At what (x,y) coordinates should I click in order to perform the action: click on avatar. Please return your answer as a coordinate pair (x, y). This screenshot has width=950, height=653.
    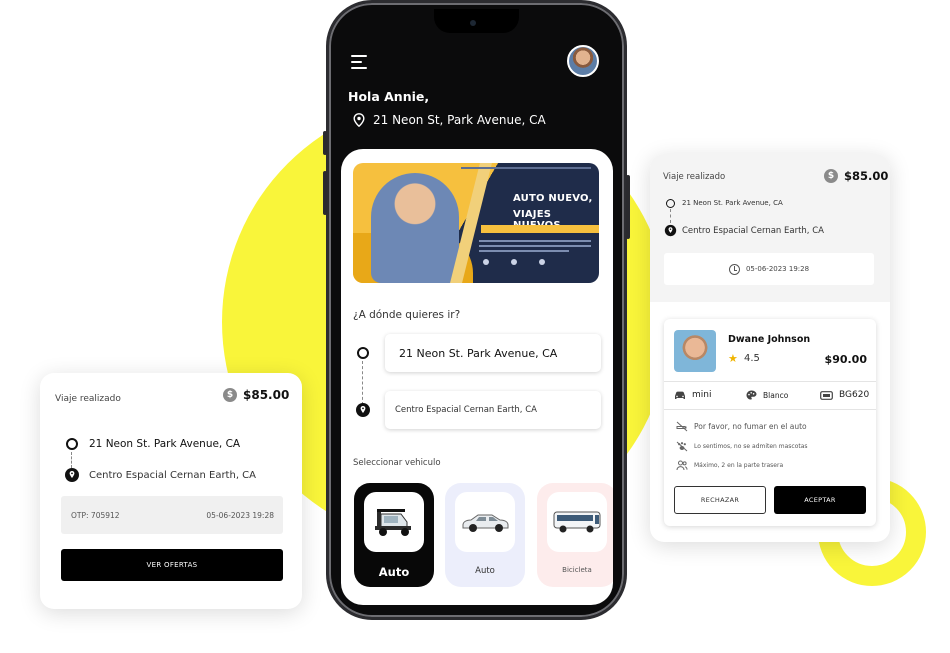
    Looking at the image, I should click on (583, 61).